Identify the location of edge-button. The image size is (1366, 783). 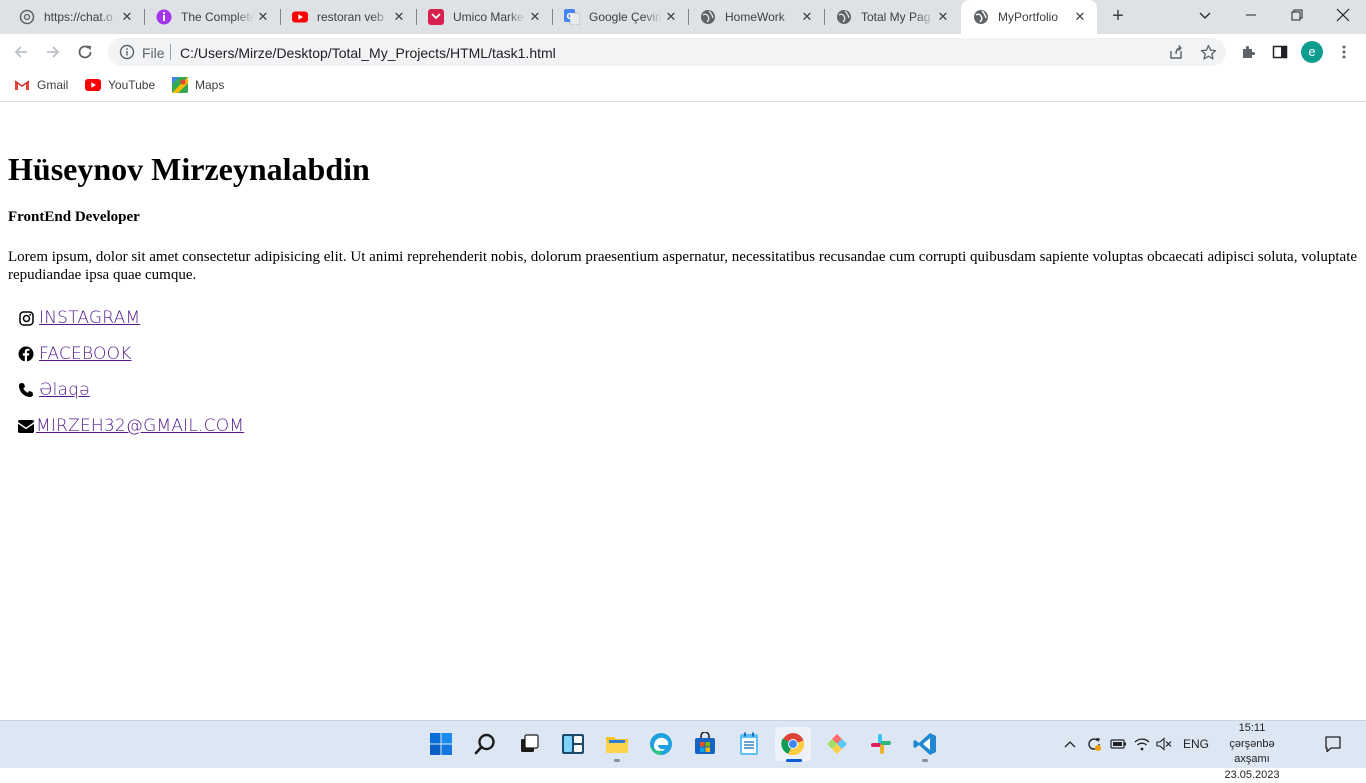
(661, 744).